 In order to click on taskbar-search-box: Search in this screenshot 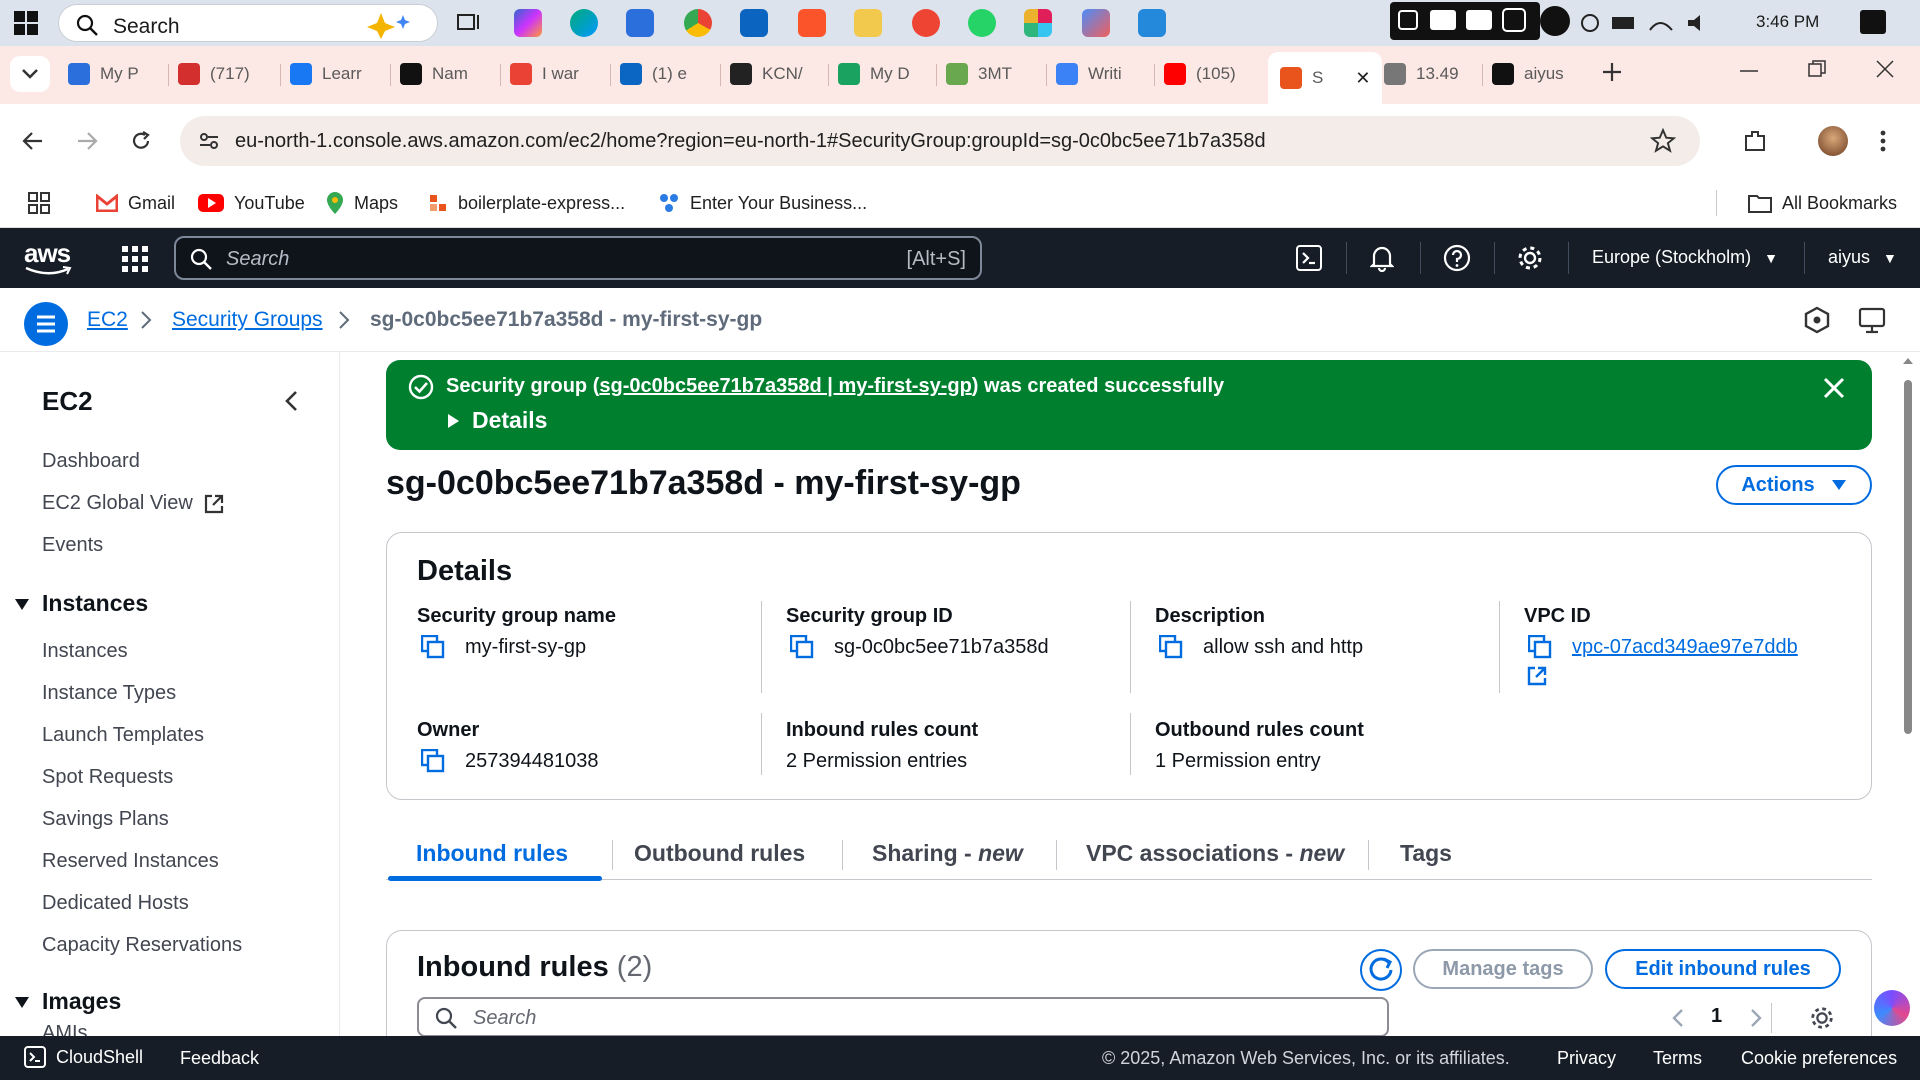, I will do `click(248, 23)`.